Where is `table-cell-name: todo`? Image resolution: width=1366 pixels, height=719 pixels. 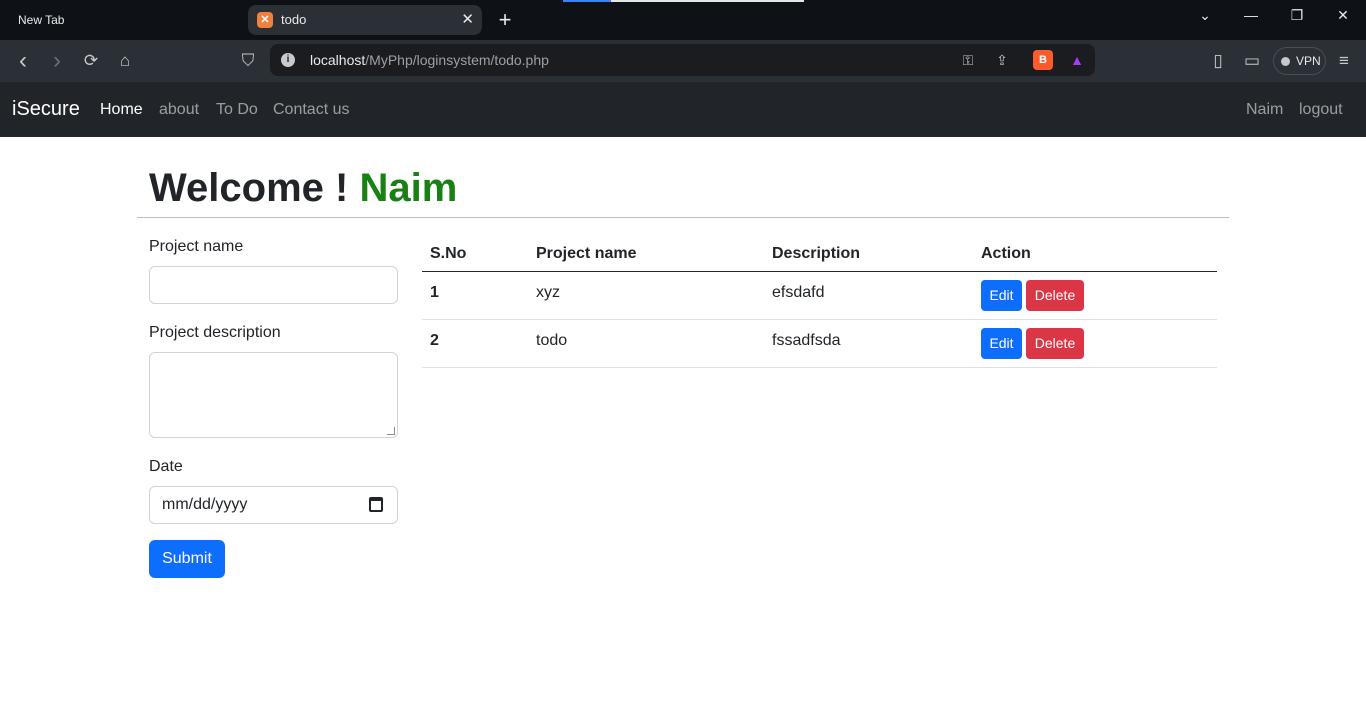 table-cell-name: todo is located at coordinates (552, 340).